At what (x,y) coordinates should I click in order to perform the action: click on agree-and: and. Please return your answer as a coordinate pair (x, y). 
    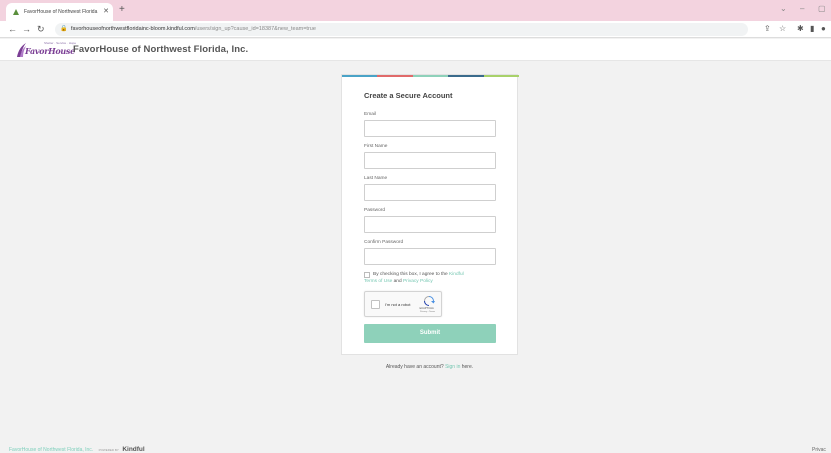
    Looking at the image, I should click on (397, 281).